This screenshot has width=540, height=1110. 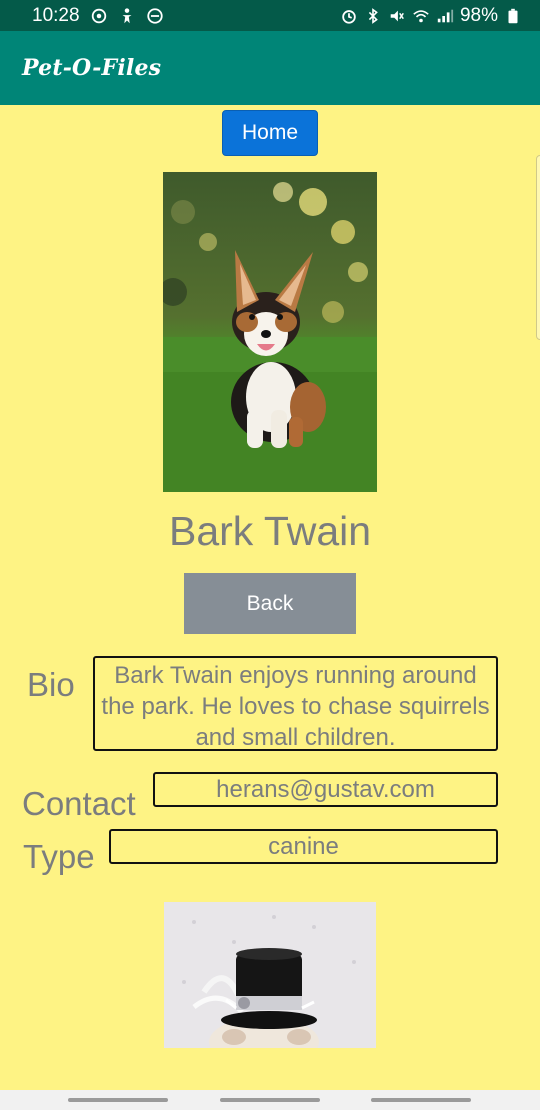 What do you see at coordinates (349, 16) in the screenshot?
I see `alarm-icon` at bounding box center [349, 16].